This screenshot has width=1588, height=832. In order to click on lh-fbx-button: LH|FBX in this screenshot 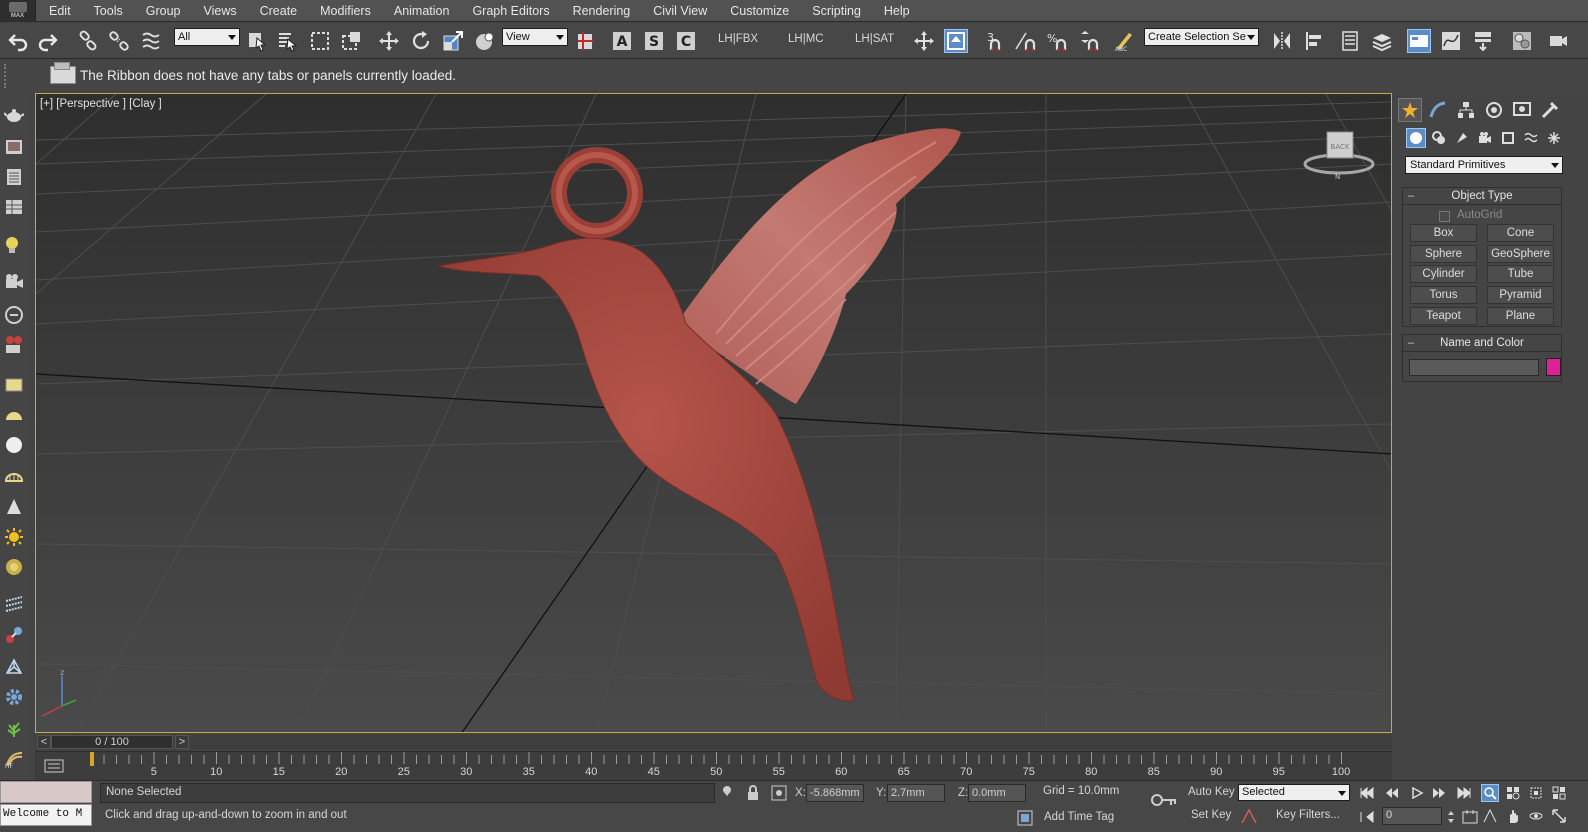, I will do `click(738, 39)`.